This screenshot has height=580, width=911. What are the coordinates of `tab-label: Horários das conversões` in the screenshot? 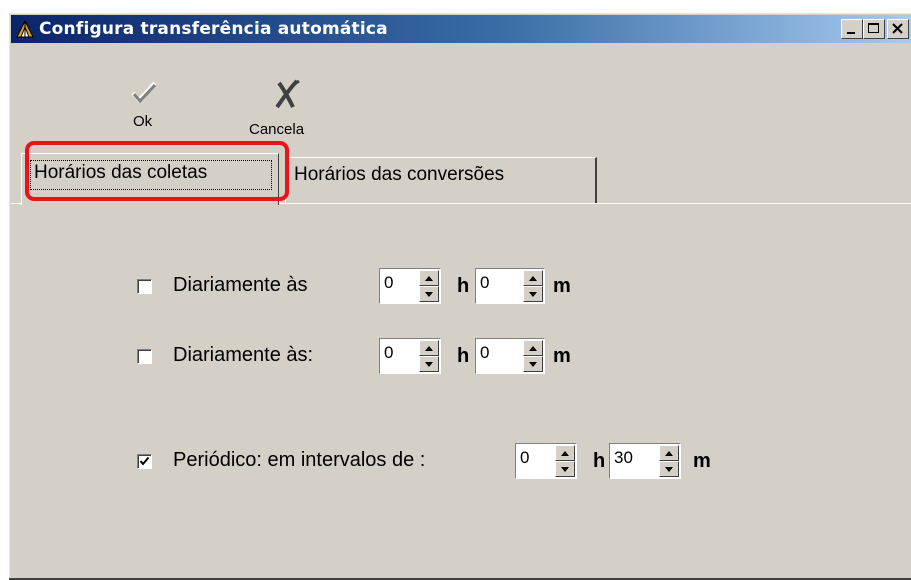 It's located at (399, 174).